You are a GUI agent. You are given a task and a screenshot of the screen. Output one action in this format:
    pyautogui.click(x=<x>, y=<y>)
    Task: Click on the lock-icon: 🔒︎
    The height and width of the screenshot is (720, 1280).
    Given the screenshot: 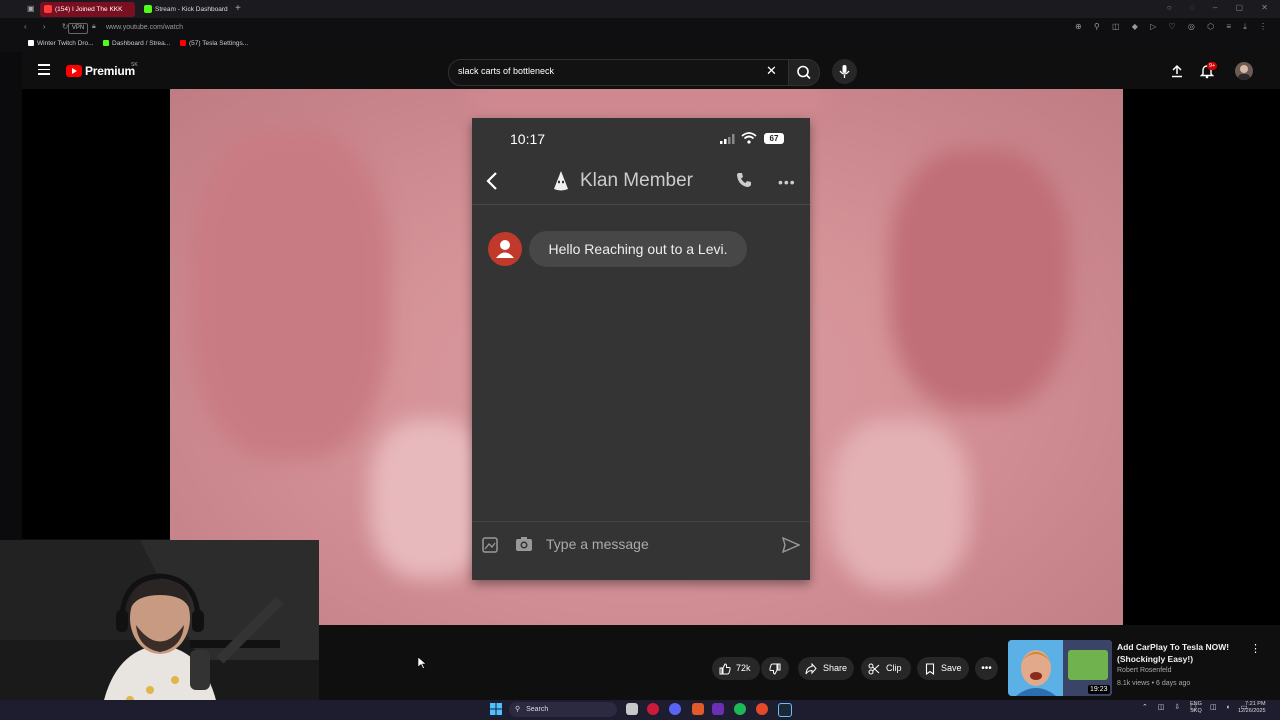 What is the action you would take?
    pyautogui.click(x=94, y=27)
    